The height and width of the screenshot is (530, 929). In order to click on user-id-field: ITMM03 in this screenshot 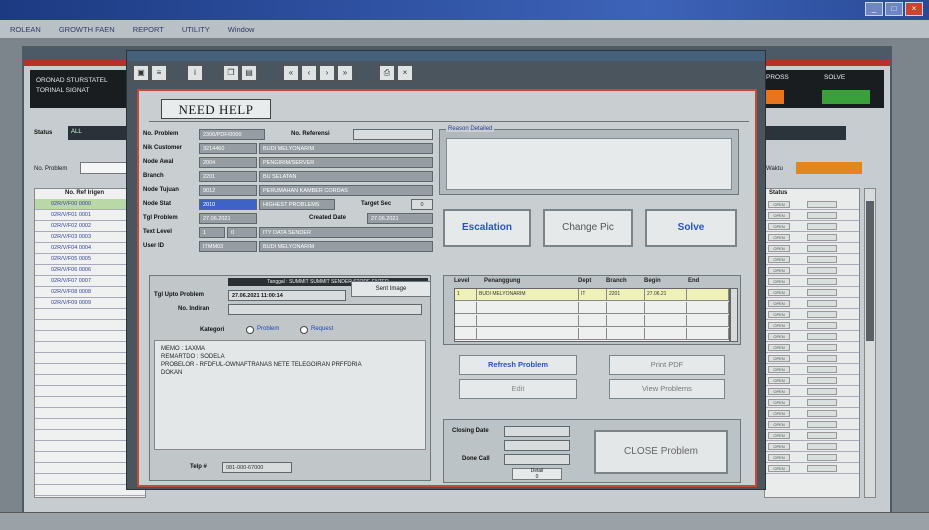, I will do `click(228, 246)`.